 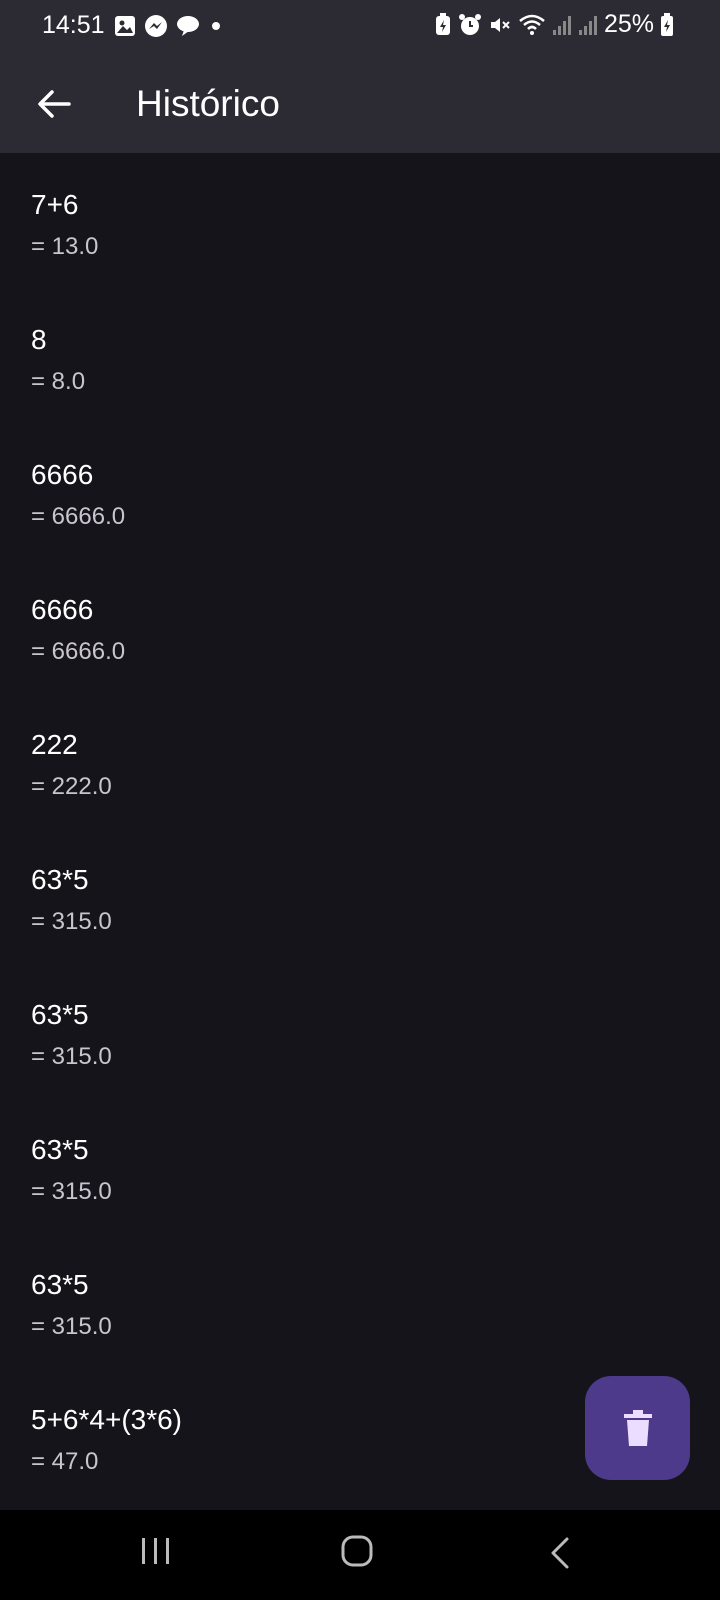 I want to click on app-bar: Histórico, so click(x=360, y=103).